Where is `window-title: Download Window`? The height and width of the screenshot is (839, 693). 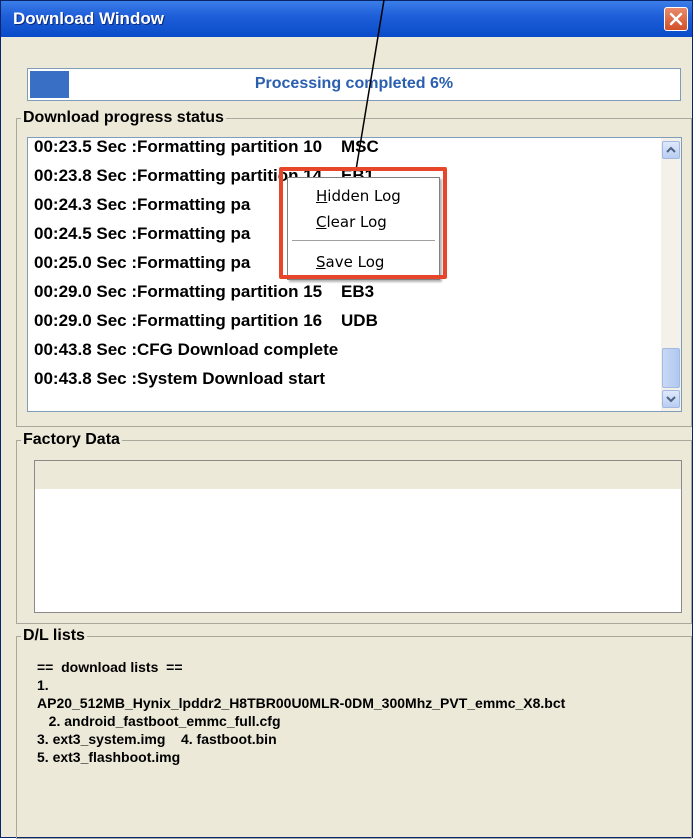
window-title: Download Window is located at coordinates (88, 18).